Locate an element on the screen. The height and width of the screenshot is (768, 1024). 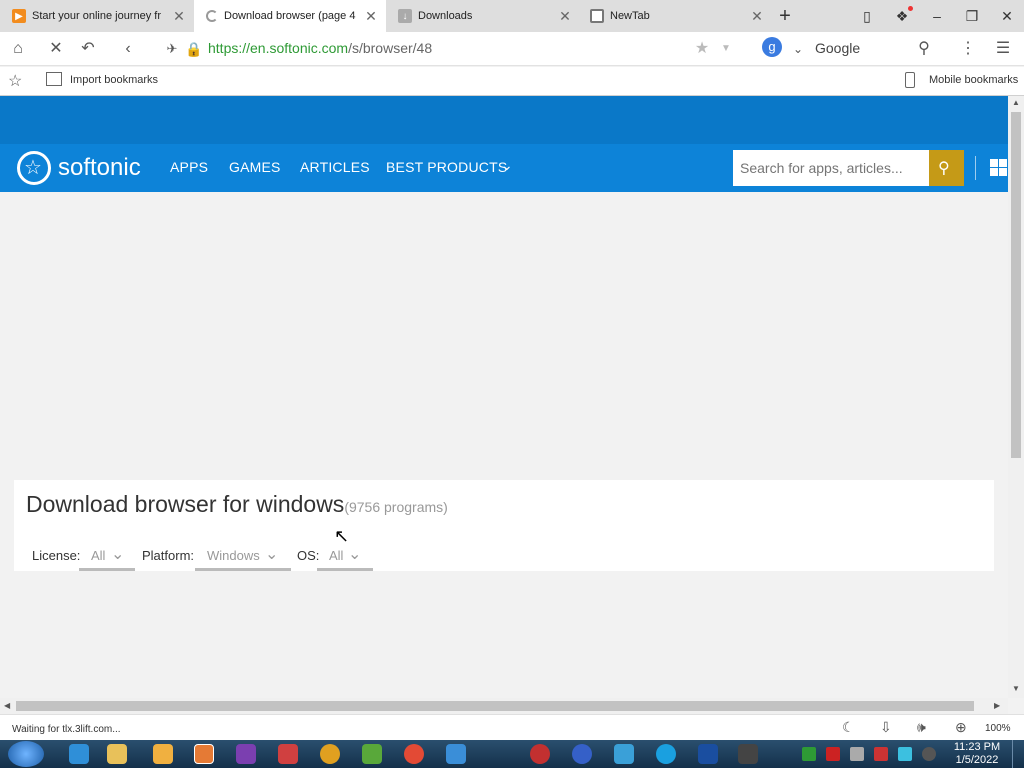
nav-apps: APPS is located at coordinates (189, 167).